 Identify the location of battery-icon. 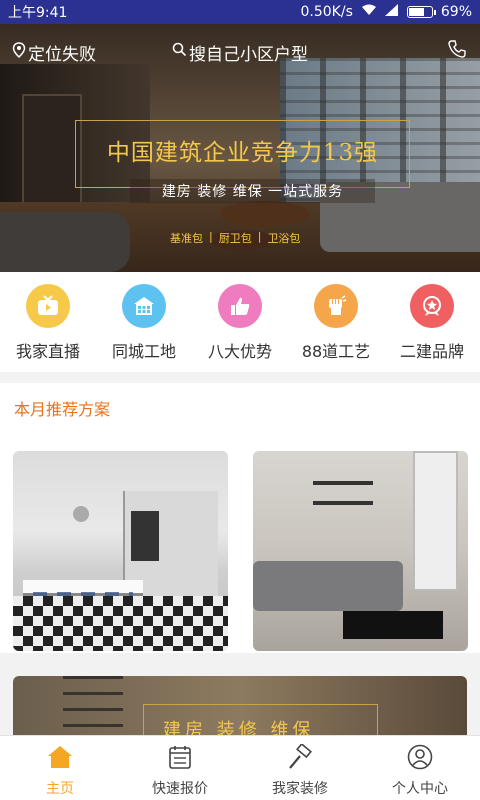
(421, 12).